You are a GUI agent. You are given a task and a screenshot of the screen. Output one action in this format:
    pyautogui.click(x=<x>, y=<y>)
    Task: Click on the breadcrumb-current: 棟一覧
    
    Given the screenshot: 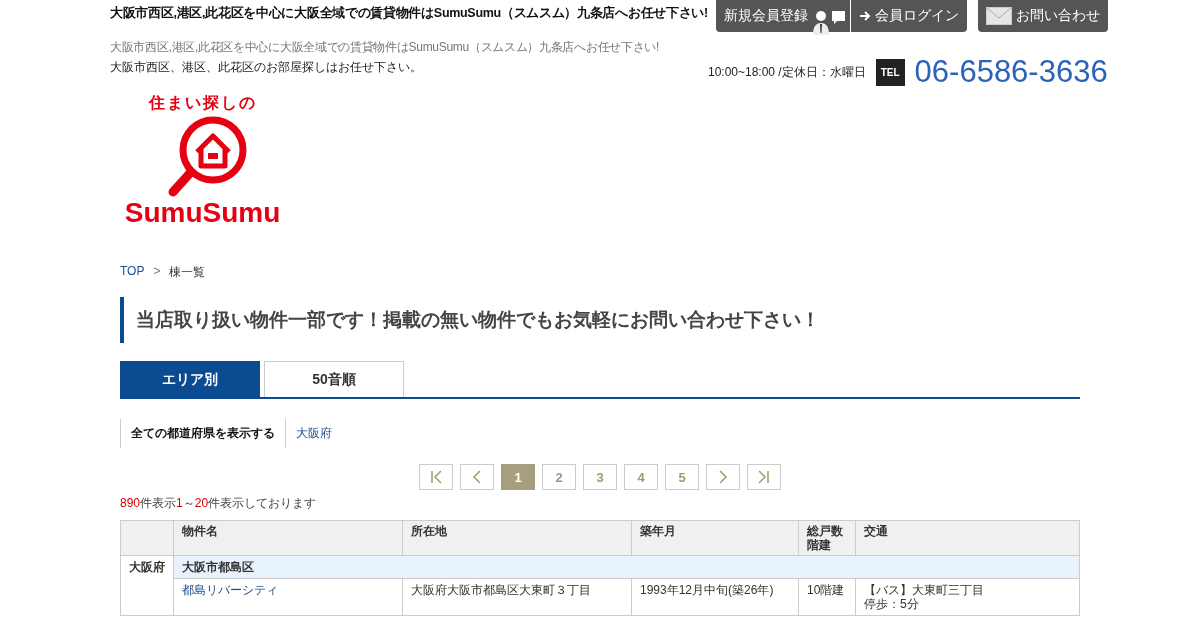 What is the action you would take?
    pyautogui.click(x=187, y=272)
    